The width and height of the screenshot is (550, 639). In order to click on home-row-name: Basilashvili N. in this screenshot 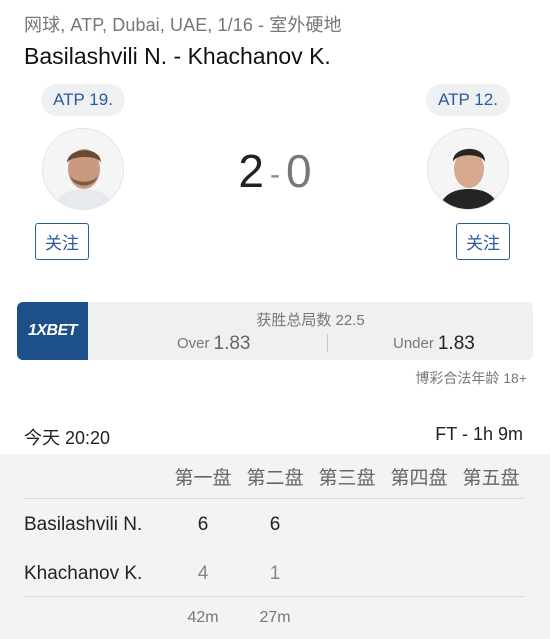, I will do `click(83, 524)`.